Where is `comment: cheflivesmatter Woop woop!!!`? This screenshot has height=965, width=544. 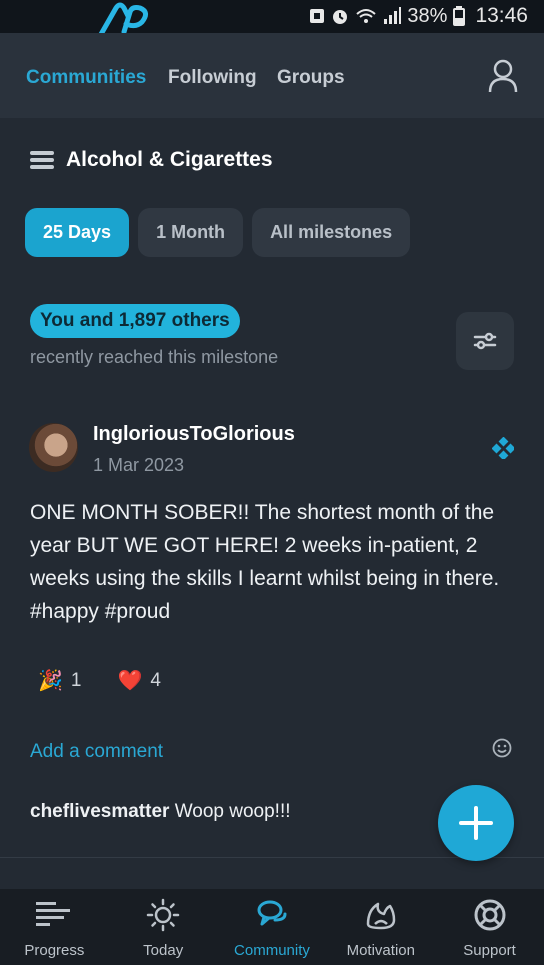
comment: cheflivesmatter Woop woop!!! is located at coordinates (160, 812).